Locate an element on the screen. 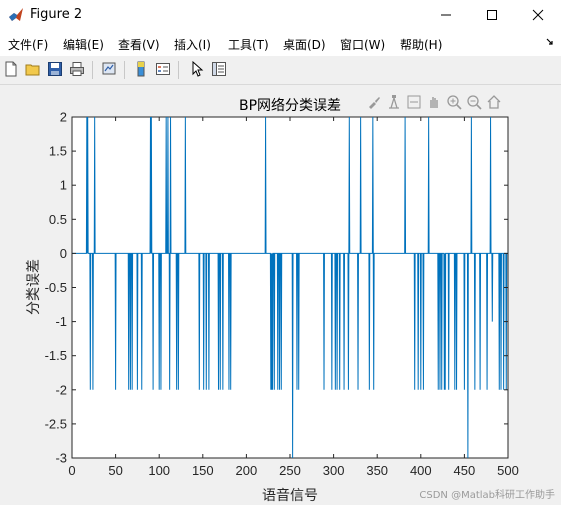 The width and height of the screenshot is (561, 505). x-tick-label: 50 is located at coordinates (115, 470).